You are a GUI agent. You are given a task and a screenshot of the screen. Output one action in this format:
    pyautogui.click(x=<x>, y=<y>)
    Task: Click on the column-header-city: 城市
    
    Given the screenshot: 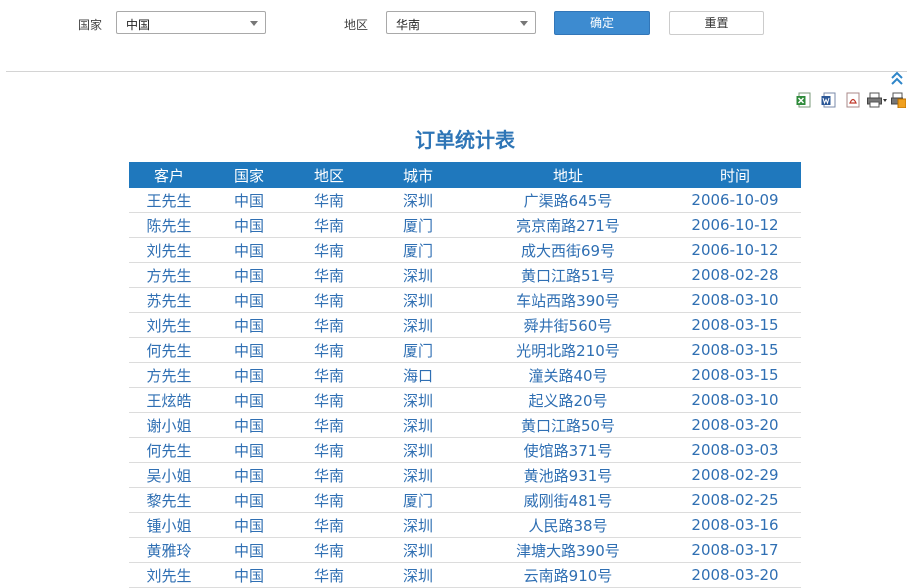 What is the action you would take?
    pyautogui.click(x=418, y=175)
    